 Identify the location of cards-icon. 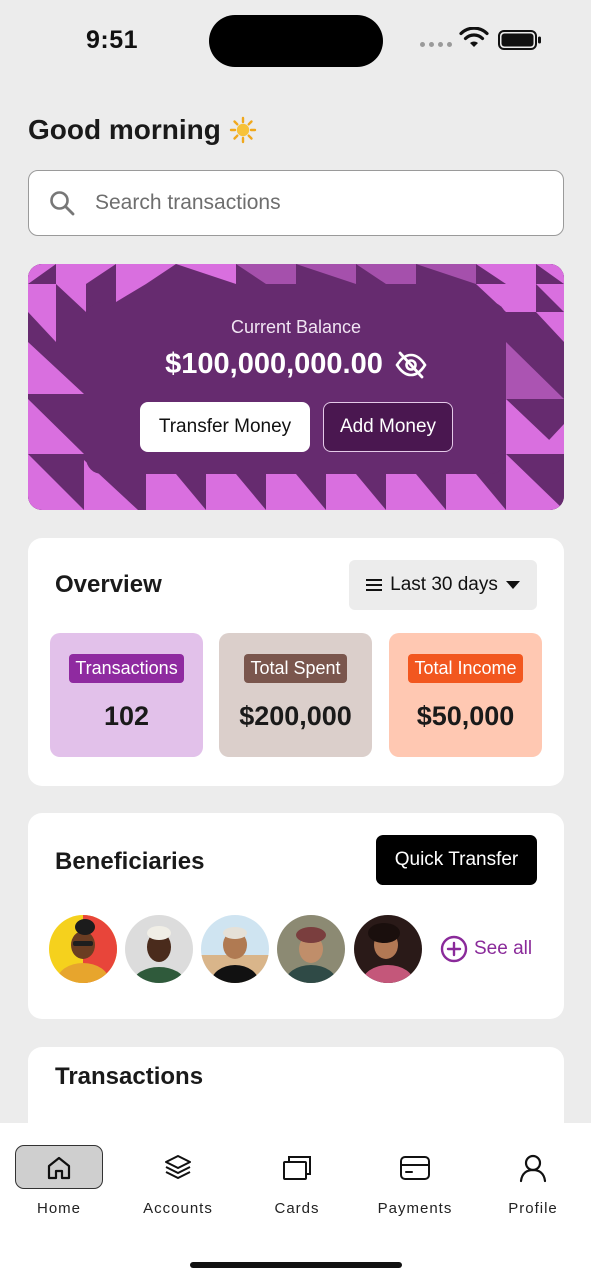
(297, 1168).